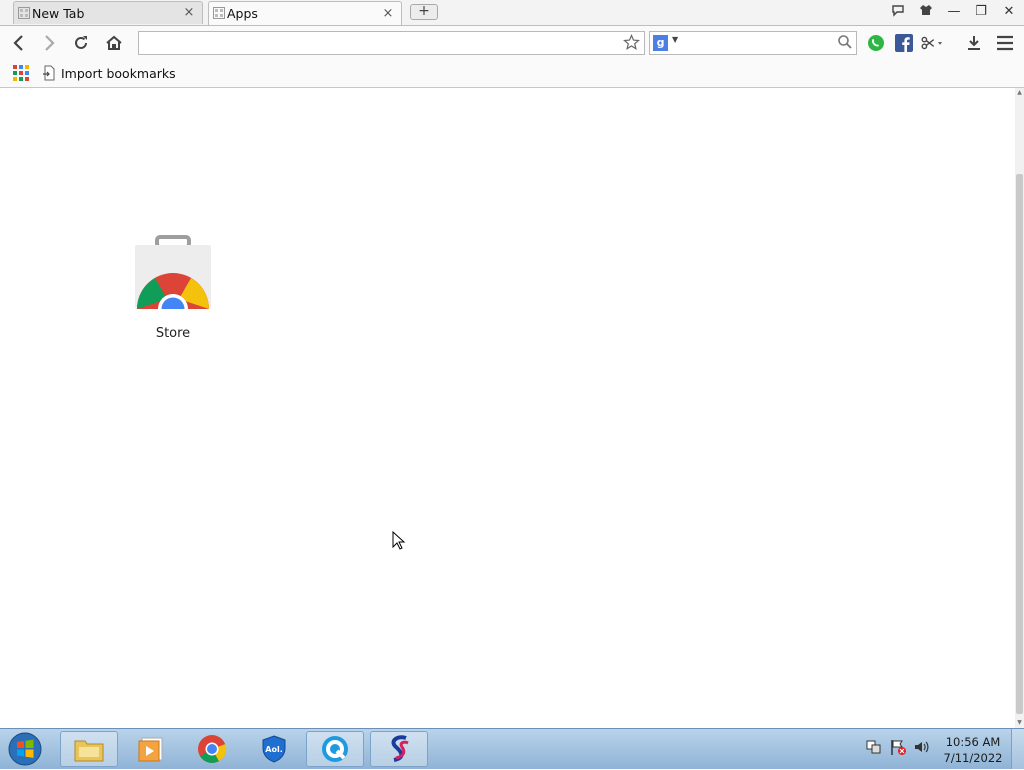 The height and width of the screenshot is (770, 1024). I want to click on url-input, so click(380, 44).